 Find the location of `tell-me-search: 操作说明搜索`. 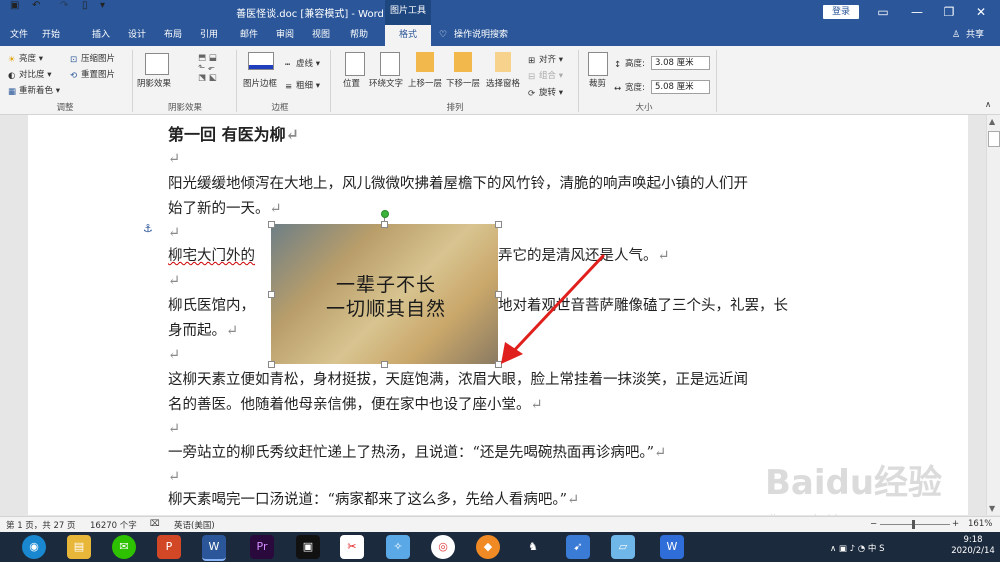

tell-me-search: 操作说明搜索 is located at coordinates (485, 35).